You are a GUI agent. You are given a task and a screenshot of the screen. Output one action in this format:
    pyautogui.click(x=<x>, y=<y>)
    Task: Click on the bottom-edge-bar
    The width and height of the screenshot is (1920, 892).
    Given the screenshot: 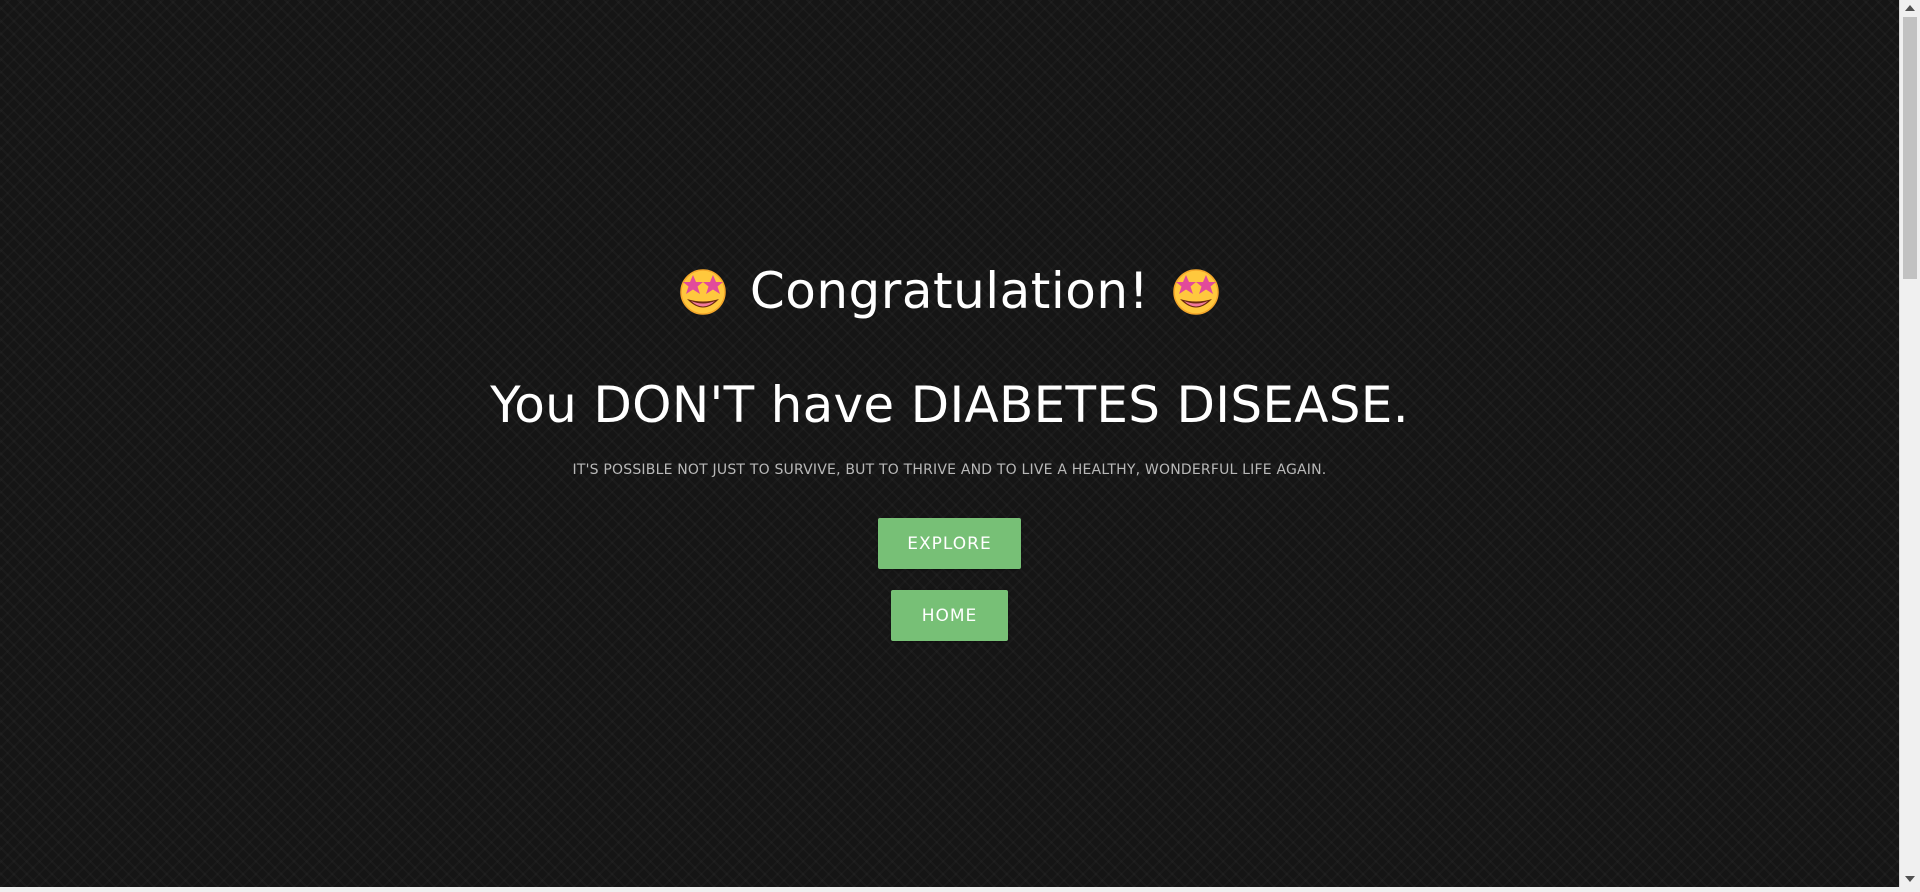 What is the action you would take?
    pyautogui.click(x=960, y=889)
    